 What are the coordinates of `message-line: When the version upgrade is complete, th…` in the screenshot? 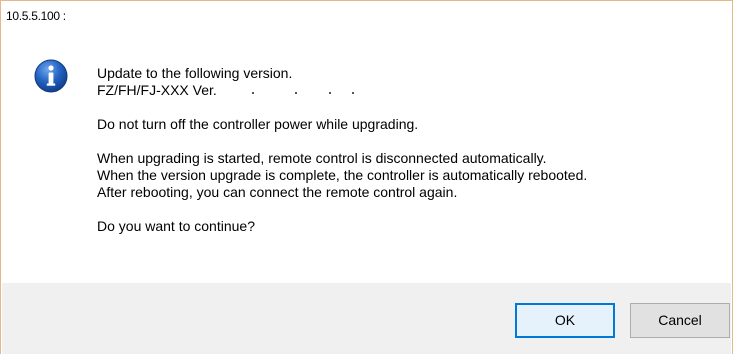 It's located at (342, 175).